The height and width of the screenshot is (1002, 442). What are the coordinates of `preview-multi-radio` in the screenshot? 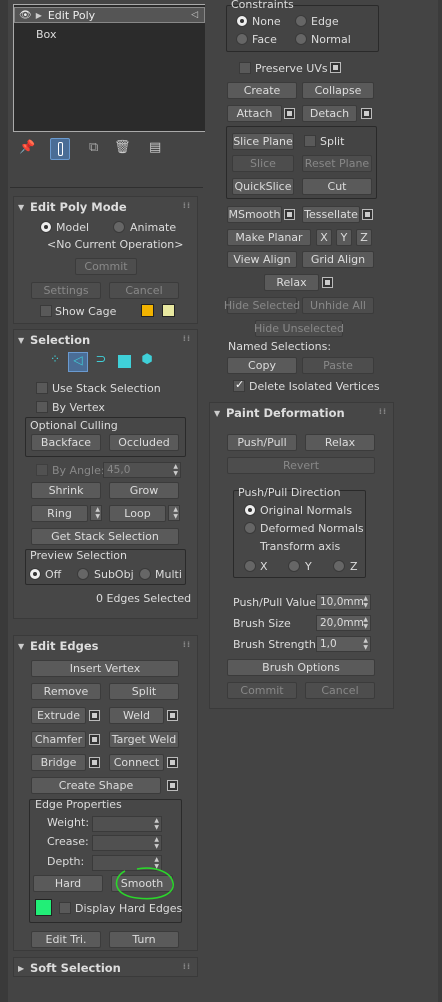 It's located at (145, 574).